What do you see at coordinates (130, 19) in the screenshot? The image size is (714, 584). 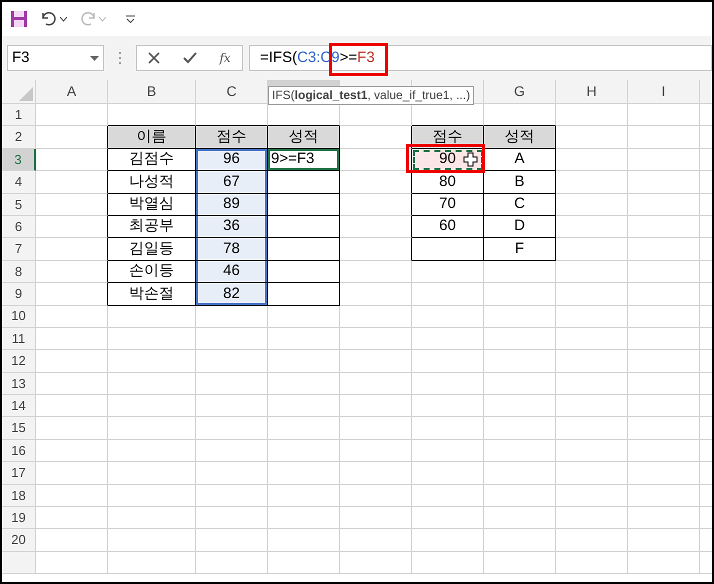 I see `customize-icon` at bounding box center [130, 19].